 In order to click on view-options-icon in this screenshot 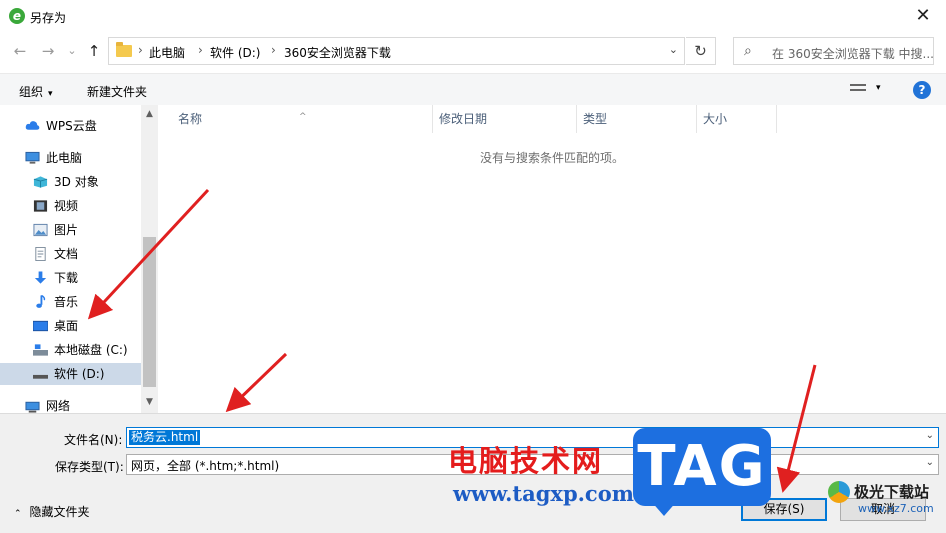, I will do `click(858, 90)`.